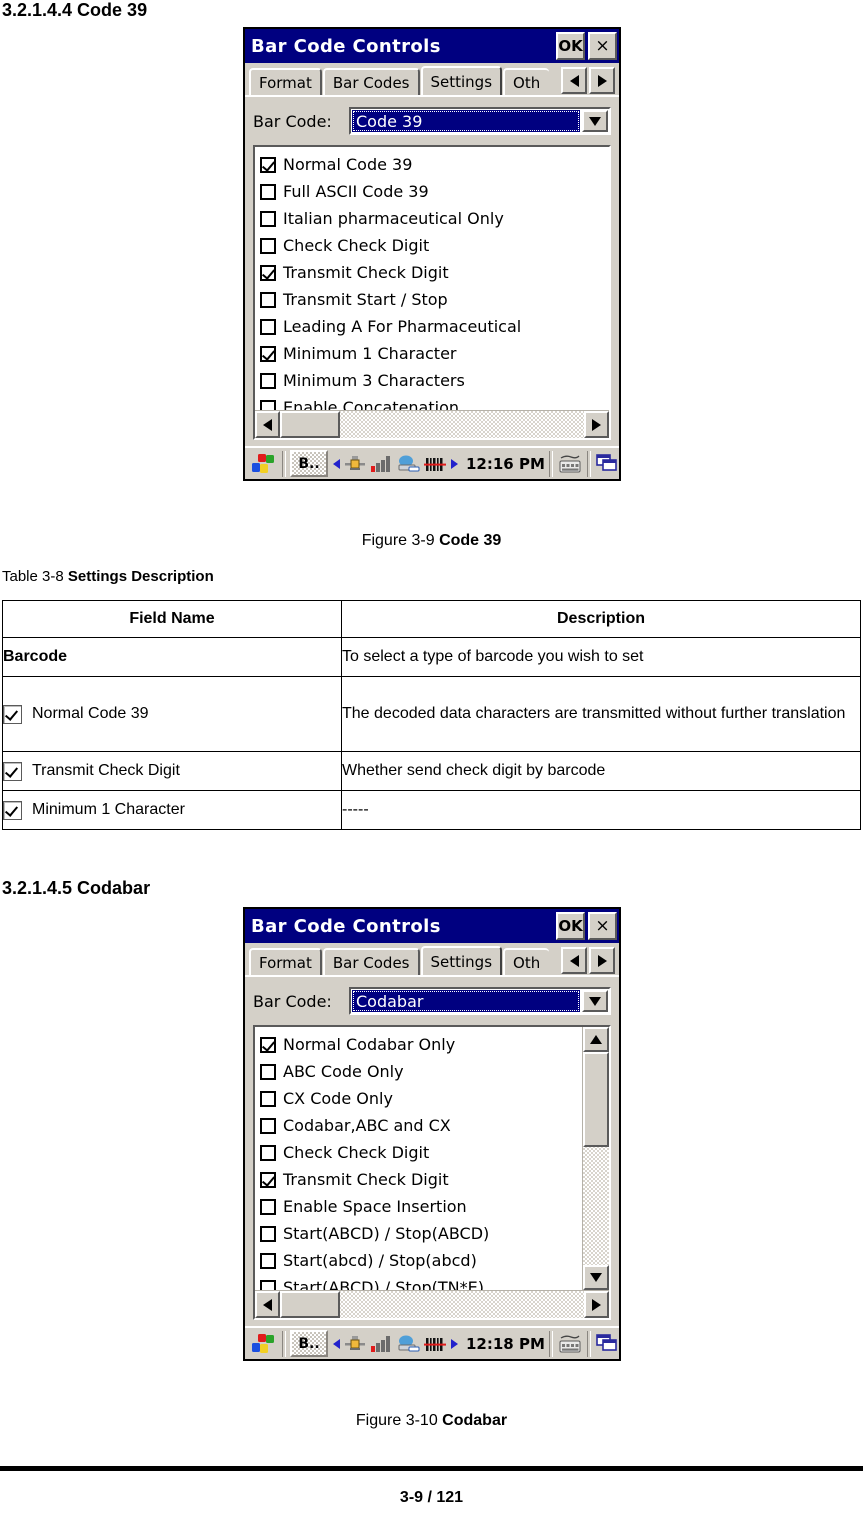  I want to click on list-item: Minimum 3 Characters, so click(434, 380).